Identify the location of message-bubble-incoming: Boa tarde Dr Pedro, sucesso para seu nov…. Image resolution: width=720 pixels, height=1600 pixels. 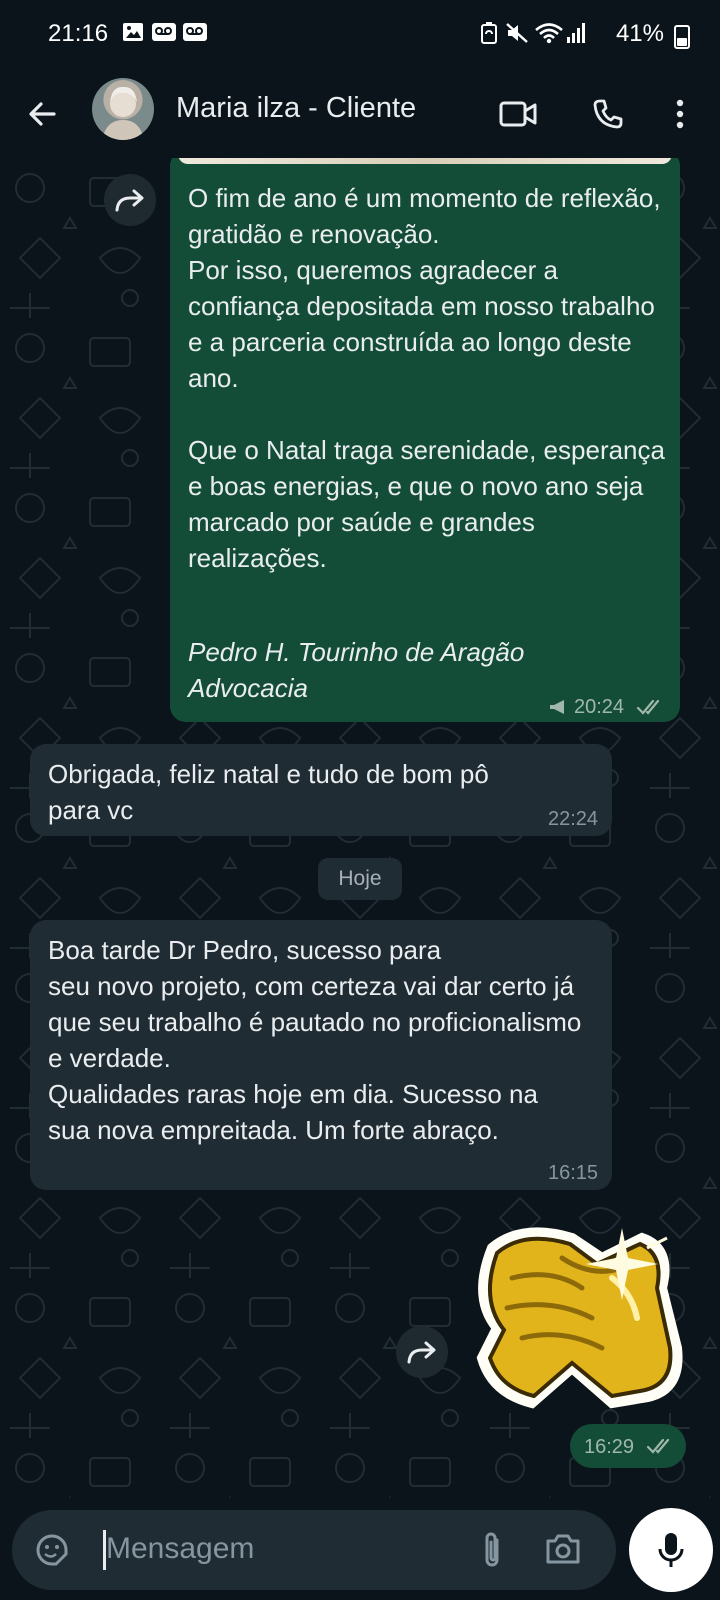
(321, 1055).